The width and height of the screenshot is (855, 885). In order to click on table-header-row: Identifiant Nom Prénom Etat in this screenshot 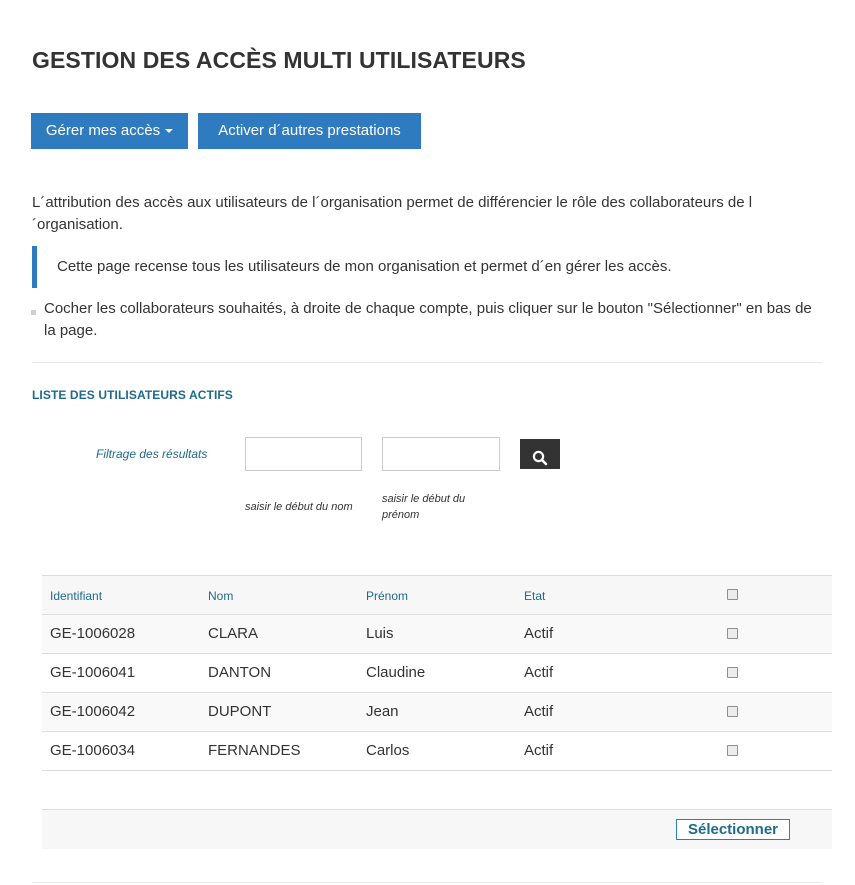, I will do `click(437, 595)`.